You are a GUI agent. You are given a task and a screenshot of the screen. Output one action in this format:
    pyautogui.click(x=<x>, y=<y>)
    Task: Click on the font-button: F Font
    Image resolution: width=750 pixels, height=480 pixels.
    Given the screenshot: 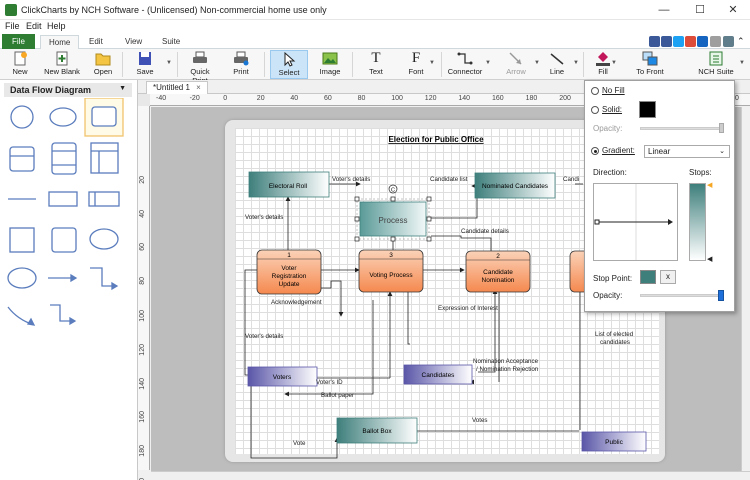 What is the action you would take?
    pyautogui.click(x=416, y=64)
    